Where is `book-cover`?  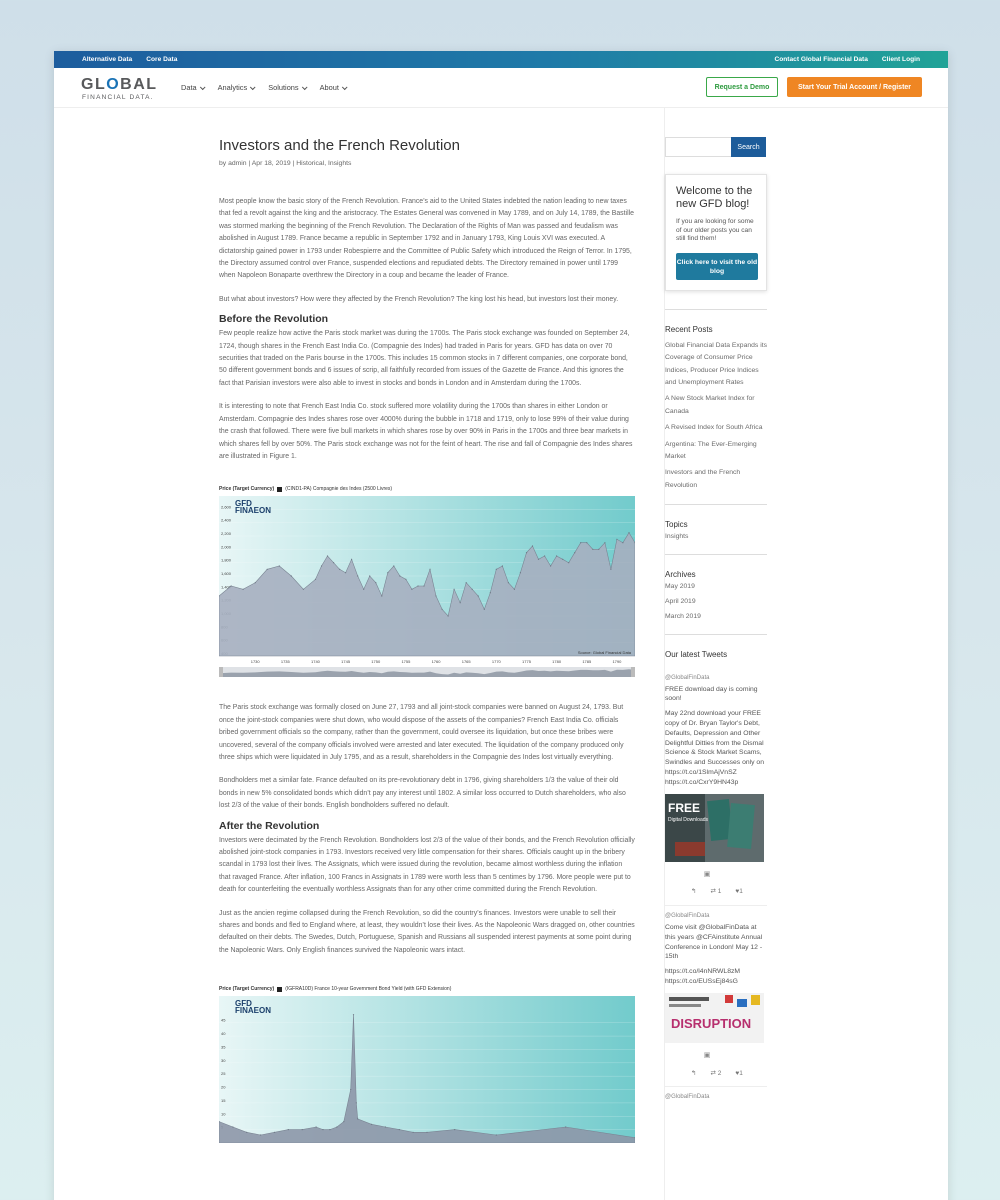
book-cover is located at coordinates (741, 825).